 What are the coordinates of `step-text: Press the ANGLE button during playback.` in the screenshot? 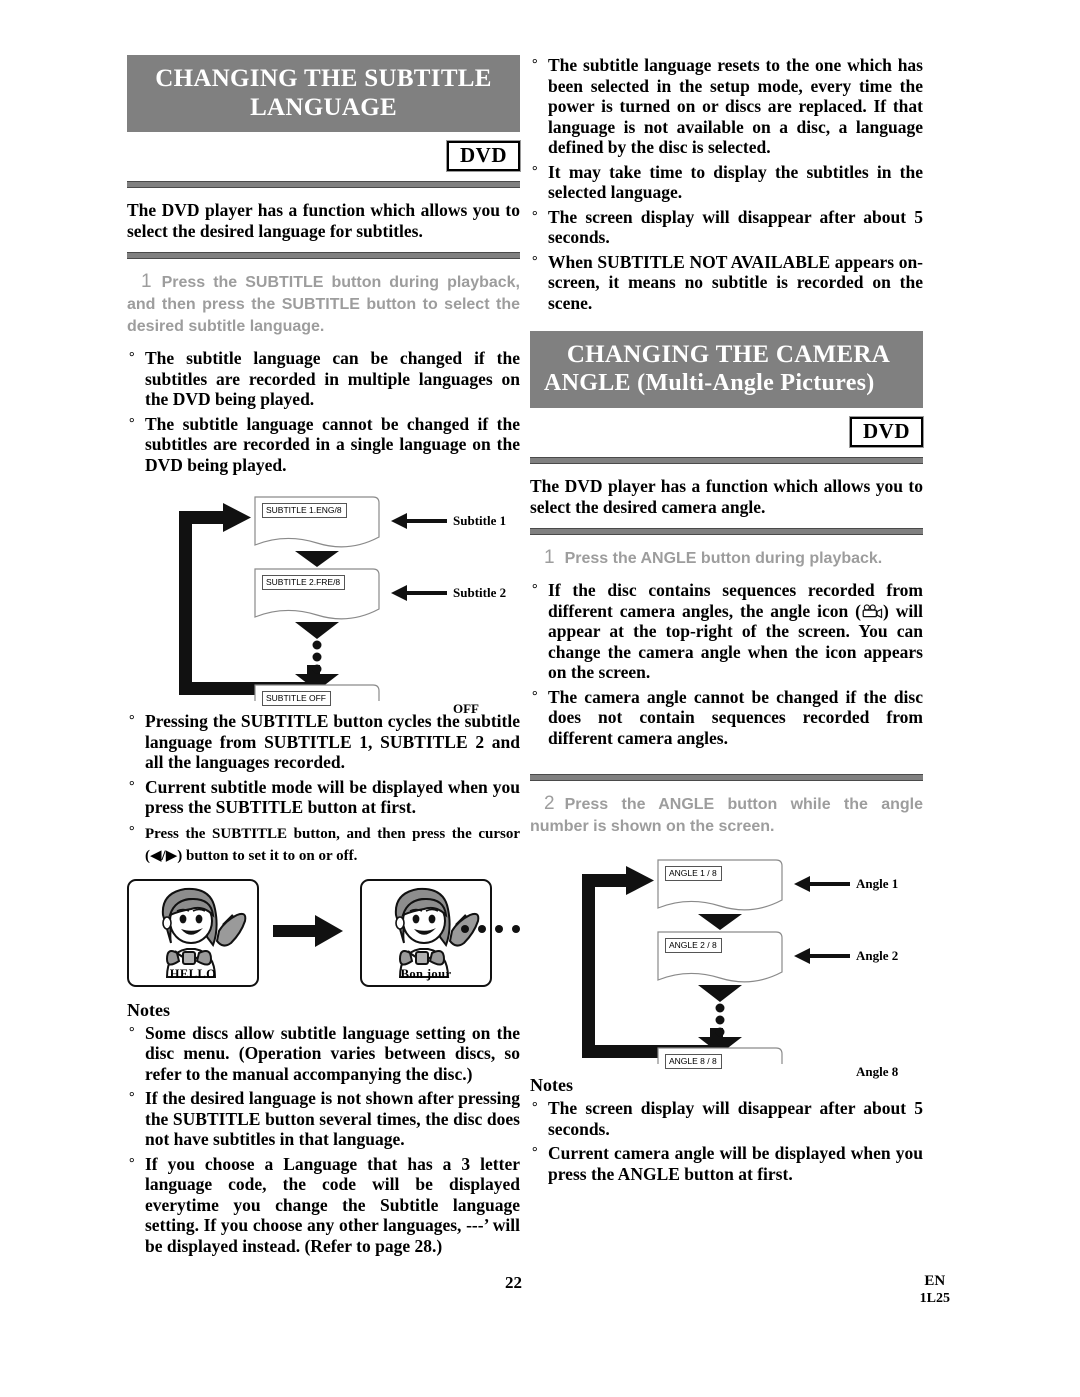 It's located at (723, 558).